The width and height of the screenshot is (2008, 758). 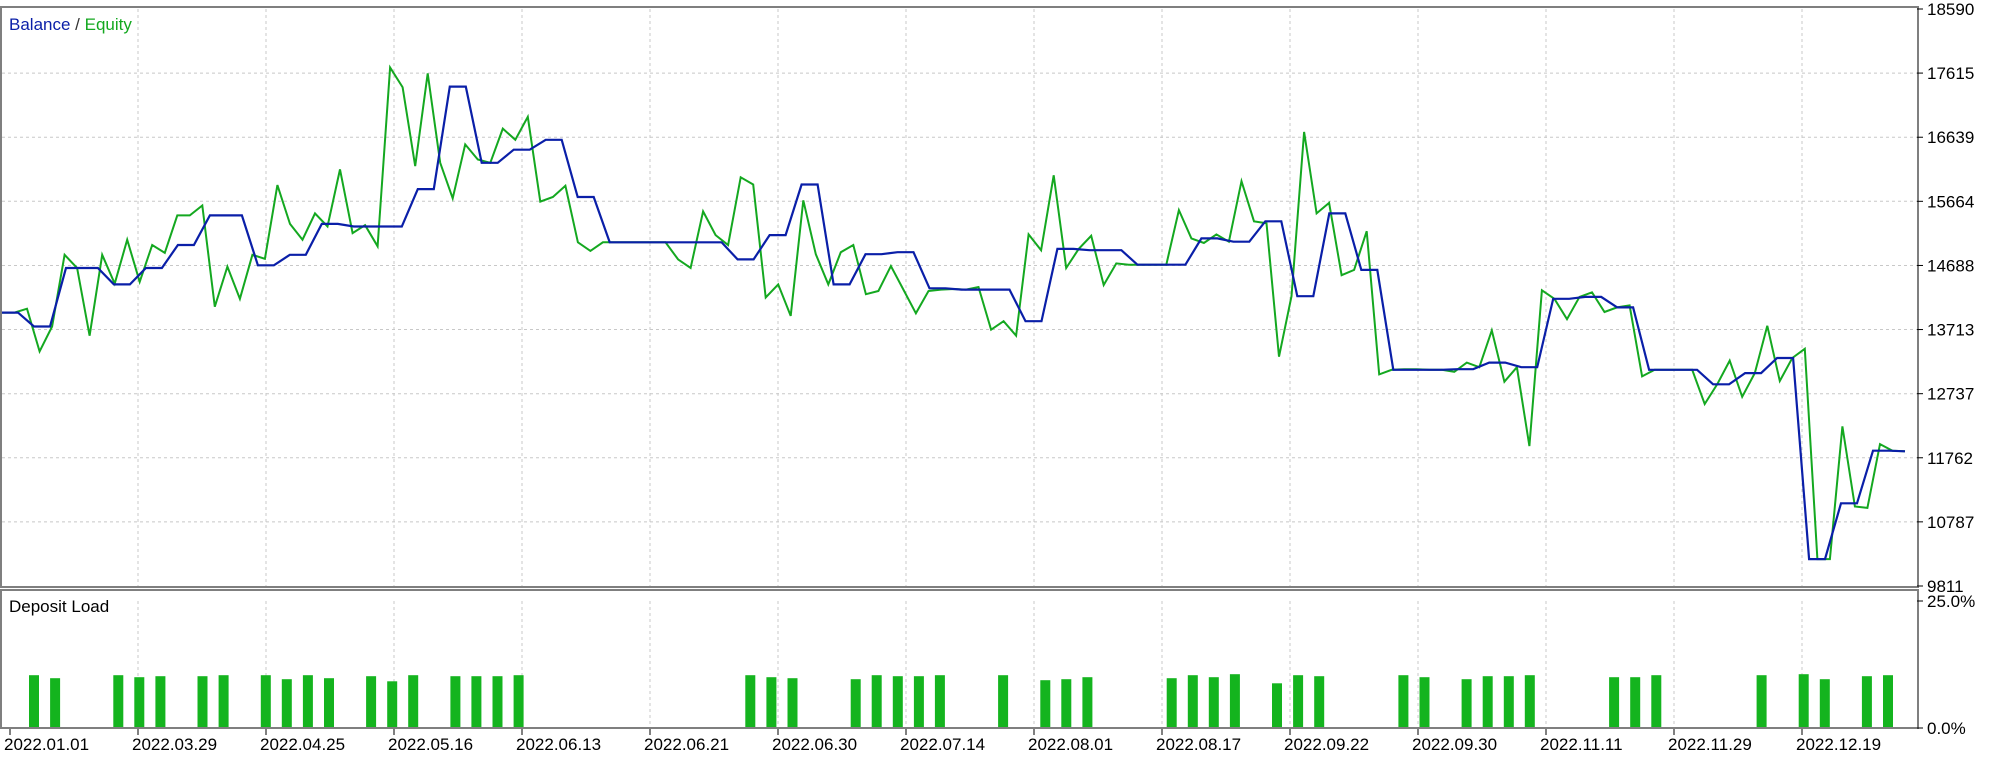 I want to click on load-panel-title: Deposit Load, so click(x=59, y=606).